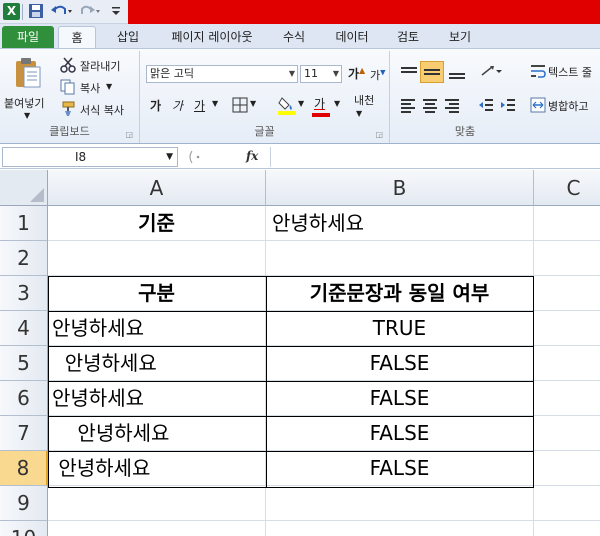  Describe the element at coordinates (352, 37) in the screenshot. I see `tab-data: 데이터` at that location.